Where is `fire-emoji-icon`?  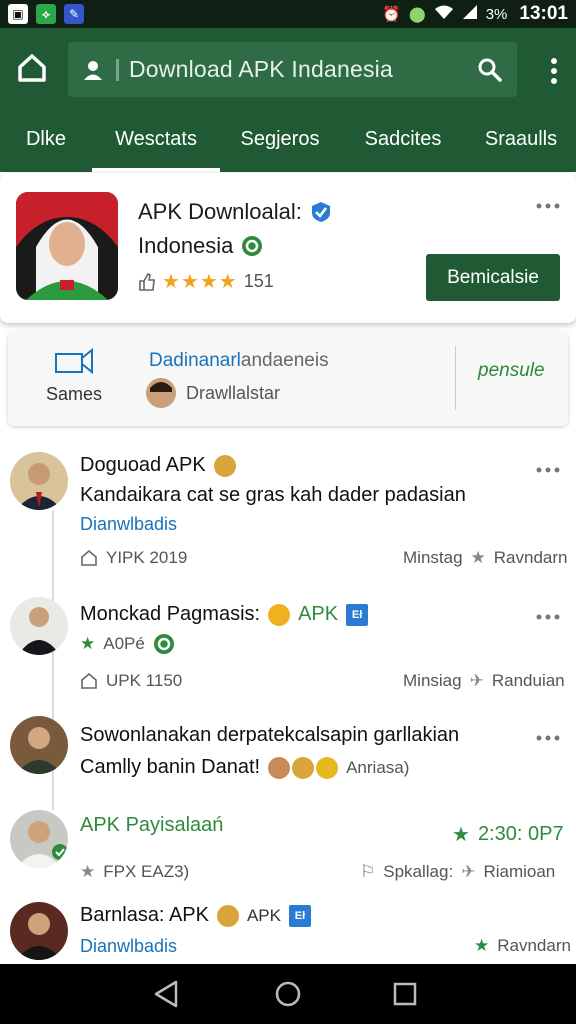 fire-emoji-icon is located at coordinates (279, 614).